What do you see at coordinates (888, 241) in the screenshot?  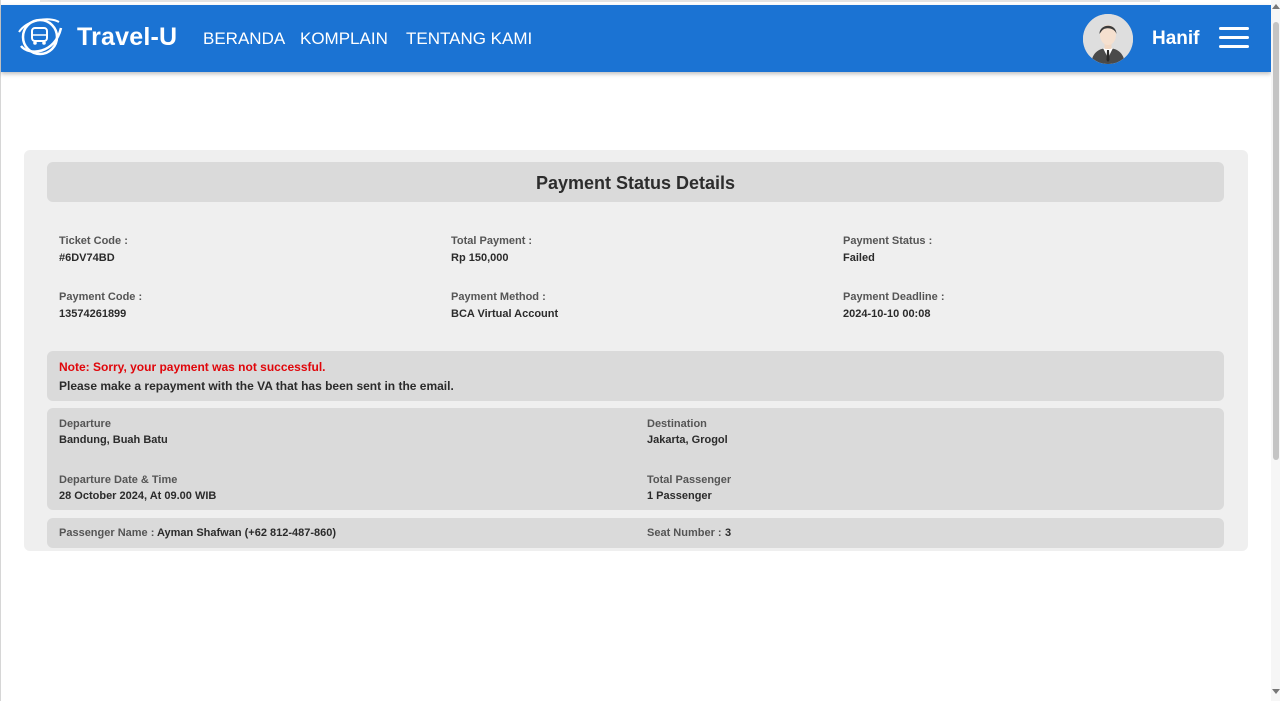 I see `payment-status-label: Payment Status :` at bounding box center [888, 241].